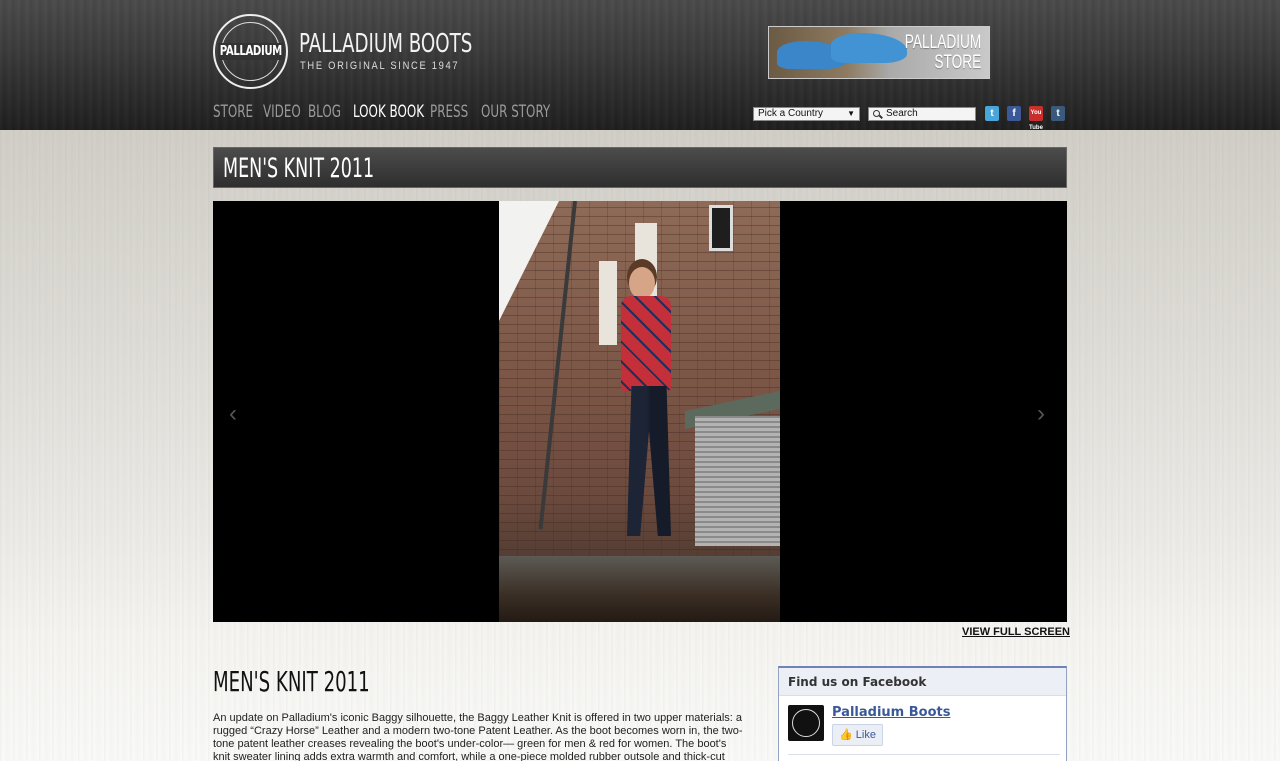  I want to click on nav-press: PRESS, so click(450, 113).